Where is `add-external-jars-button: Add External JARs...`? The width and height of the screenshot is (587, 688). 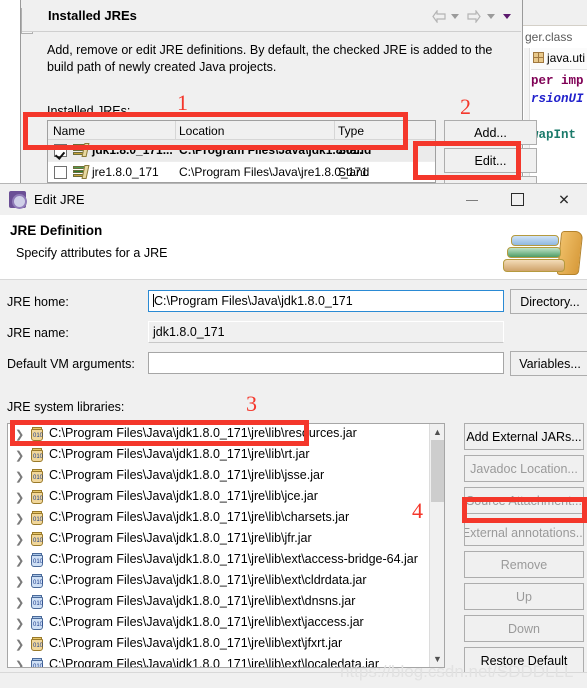 add-external-jars-button: Add External JARs... is located at coordinates (524, 436).